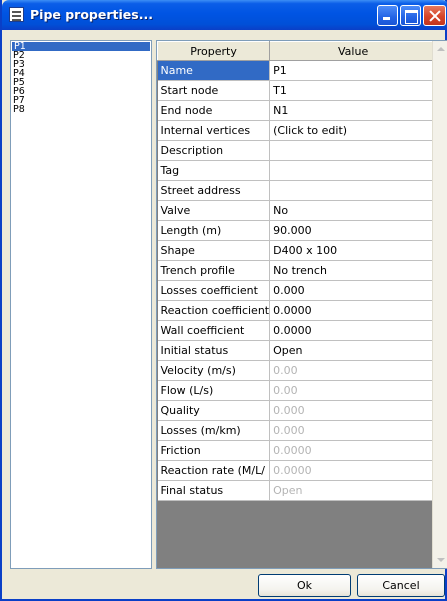  What do you see at coordinates (214, 430) in the screenshot?
I see `property-name-cell: Losses (m/km)` at bounding box center [214, 430].